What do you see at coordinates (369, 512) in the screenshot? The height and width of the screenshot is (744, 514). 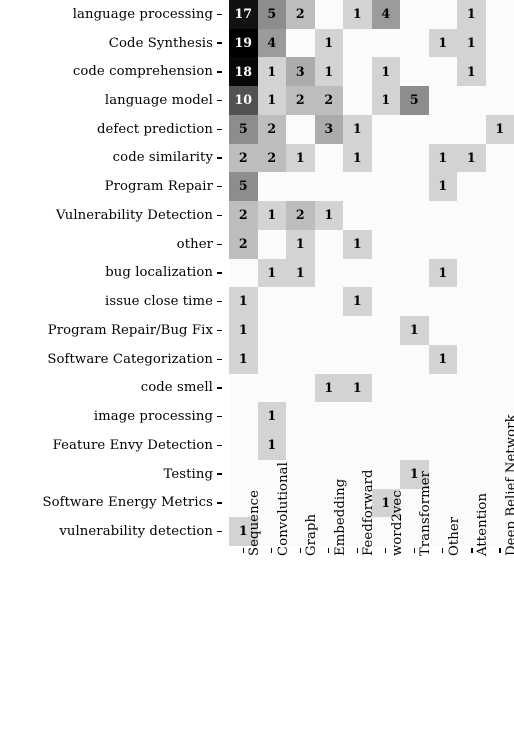 I see `x-axis-label: Feedforward` at bounding box center [369, 512].